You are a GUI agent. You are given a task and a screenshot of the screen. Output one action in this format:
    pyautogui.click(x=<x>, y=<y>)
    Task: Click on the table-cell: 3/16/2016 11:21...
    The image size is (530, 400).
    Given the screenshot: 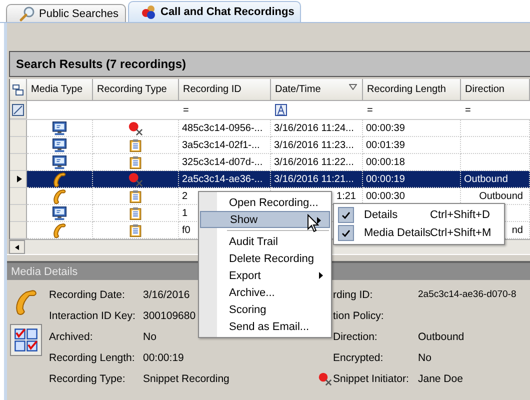 What is the action you would take?
    pyautogui.click(x=314, y=179)
    